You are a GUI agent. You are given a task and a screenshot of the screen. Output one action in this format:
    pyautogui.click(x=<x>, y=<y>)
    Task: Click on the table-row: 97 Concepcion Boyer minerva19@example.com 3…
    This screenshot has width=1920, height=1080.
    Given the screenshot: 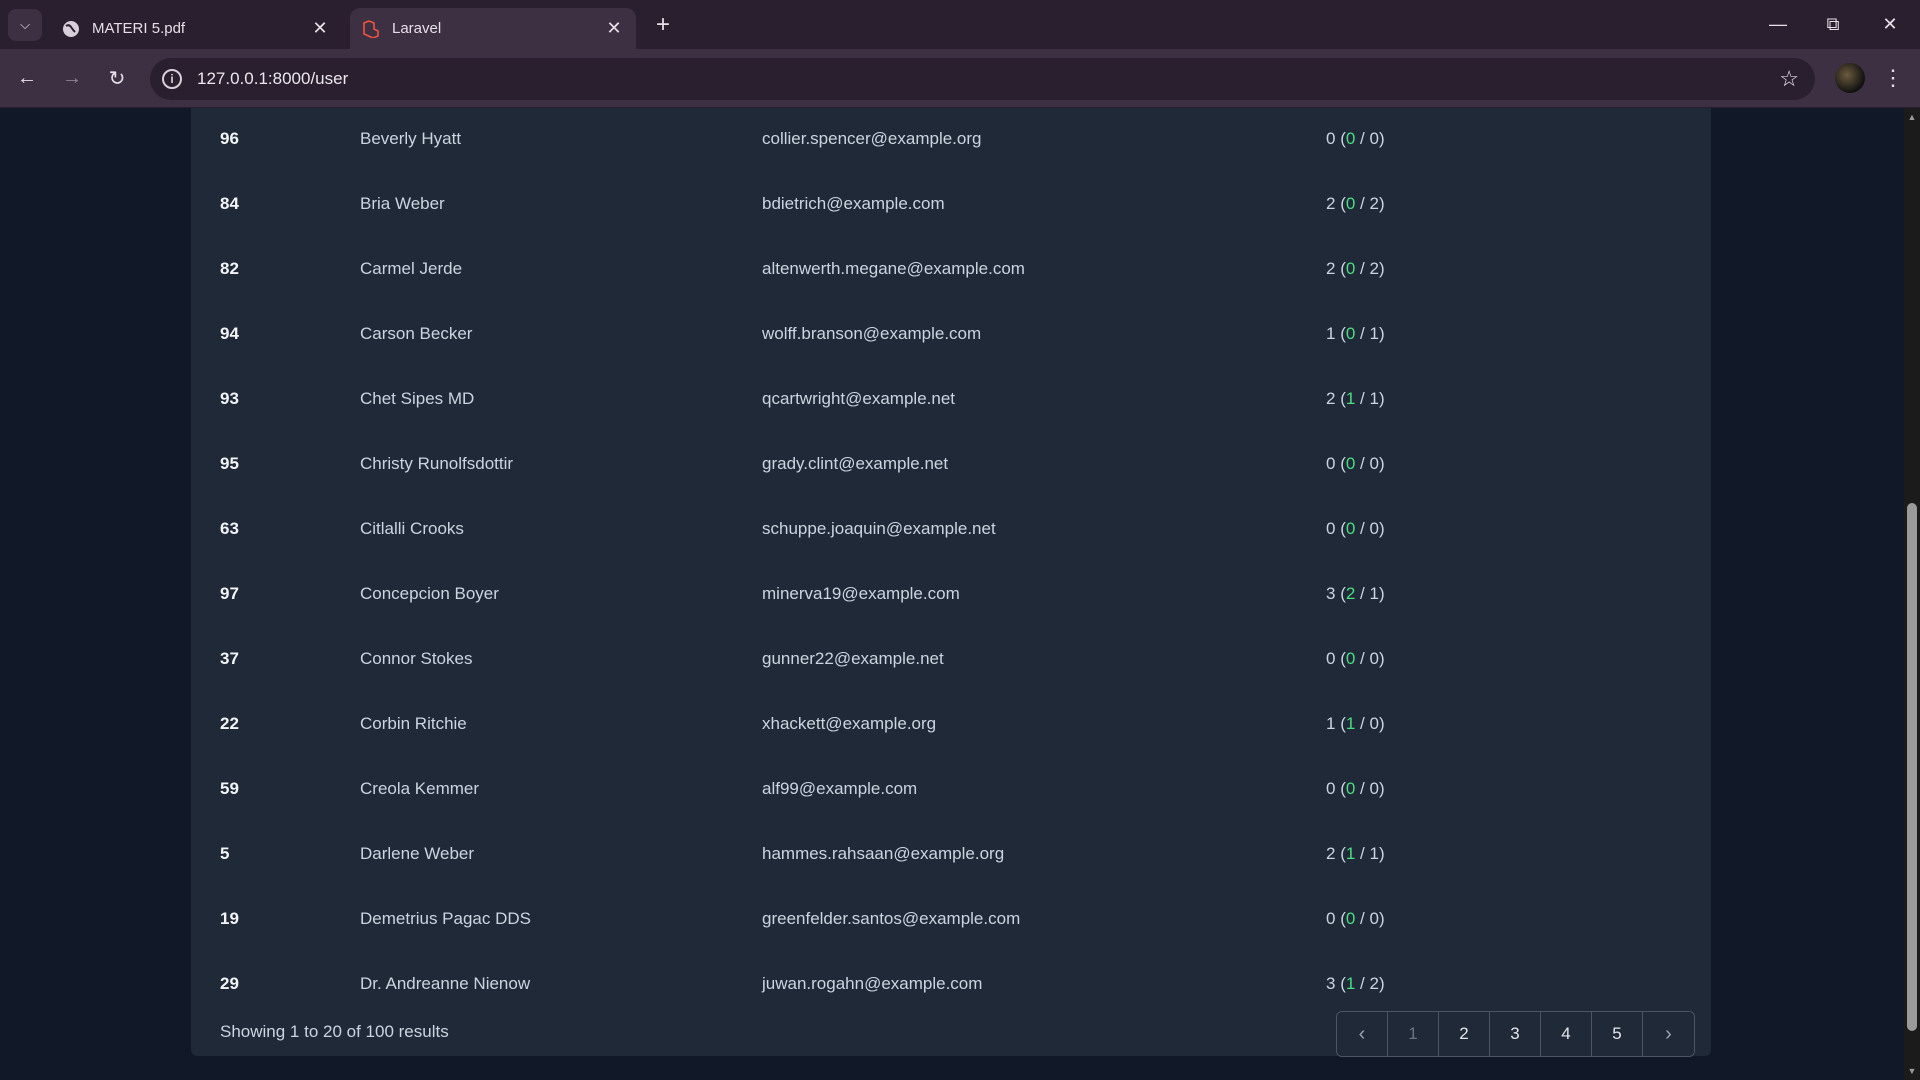 What is the action you would take?
    pyautogui.click(x=951, y=595)
    